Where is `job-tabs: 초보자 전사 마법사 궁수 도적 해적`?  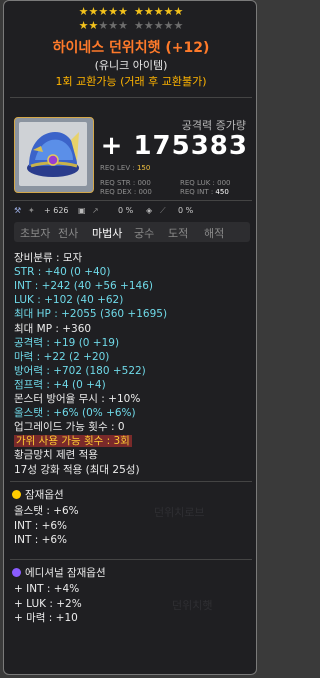
job-tabs: 초보자 전사 마법사 궁수 도적 해적 is located at coordinates (132, 232).